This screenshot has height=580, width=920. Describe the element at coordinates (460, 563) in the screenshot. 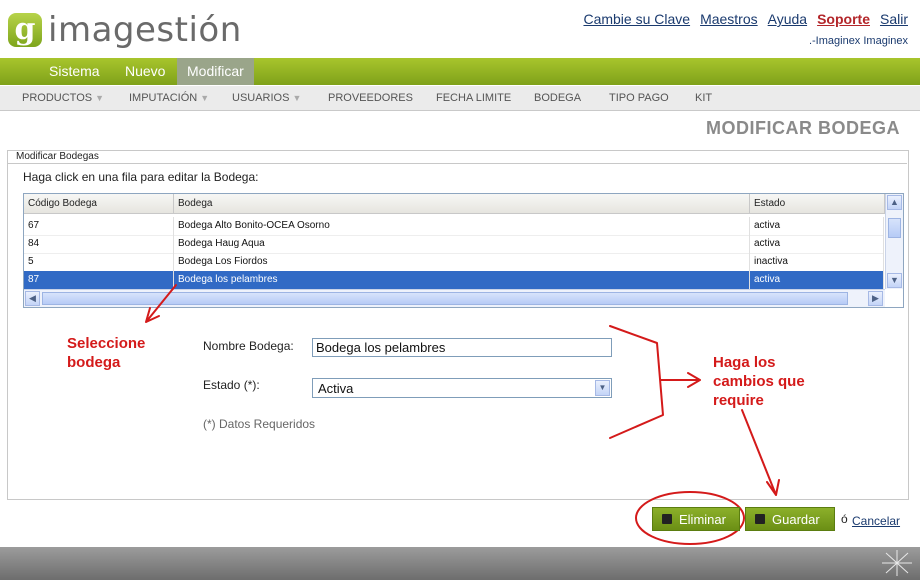

I see `footer-bar` at that location.